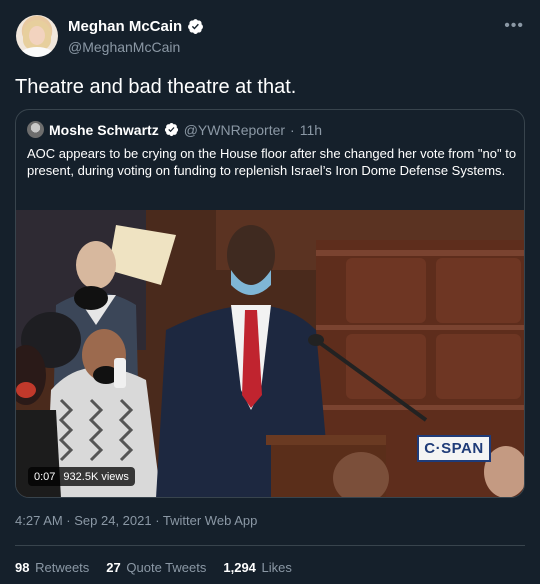 Image resolution: width=540 pixels, height=584 pixels. Describe the element at coordinates (37, 36) in the screenshot. I see `author-avatar` at that location.